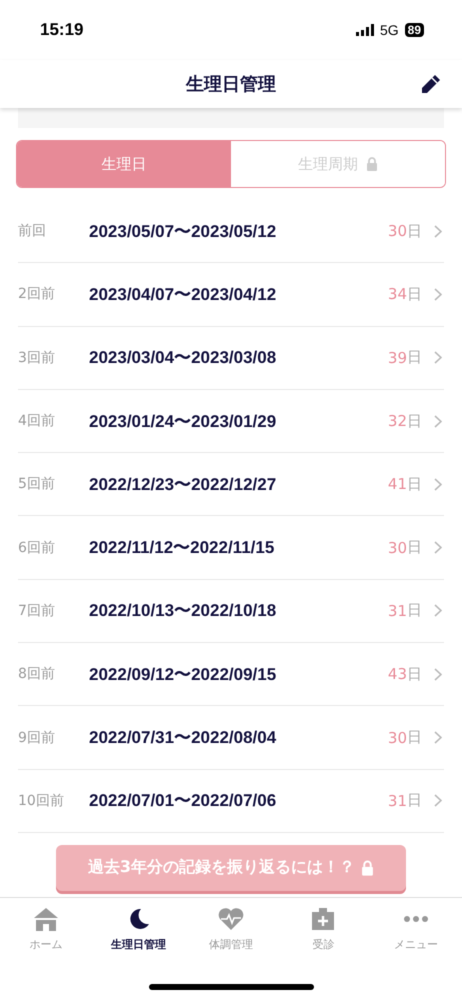 The image size is (462, 1000). What do you see at coordinates (183, 801) in the screenshot?
I see `date-range: 2022/07/01〜2022/07/06` at bounding box center [183, 801].